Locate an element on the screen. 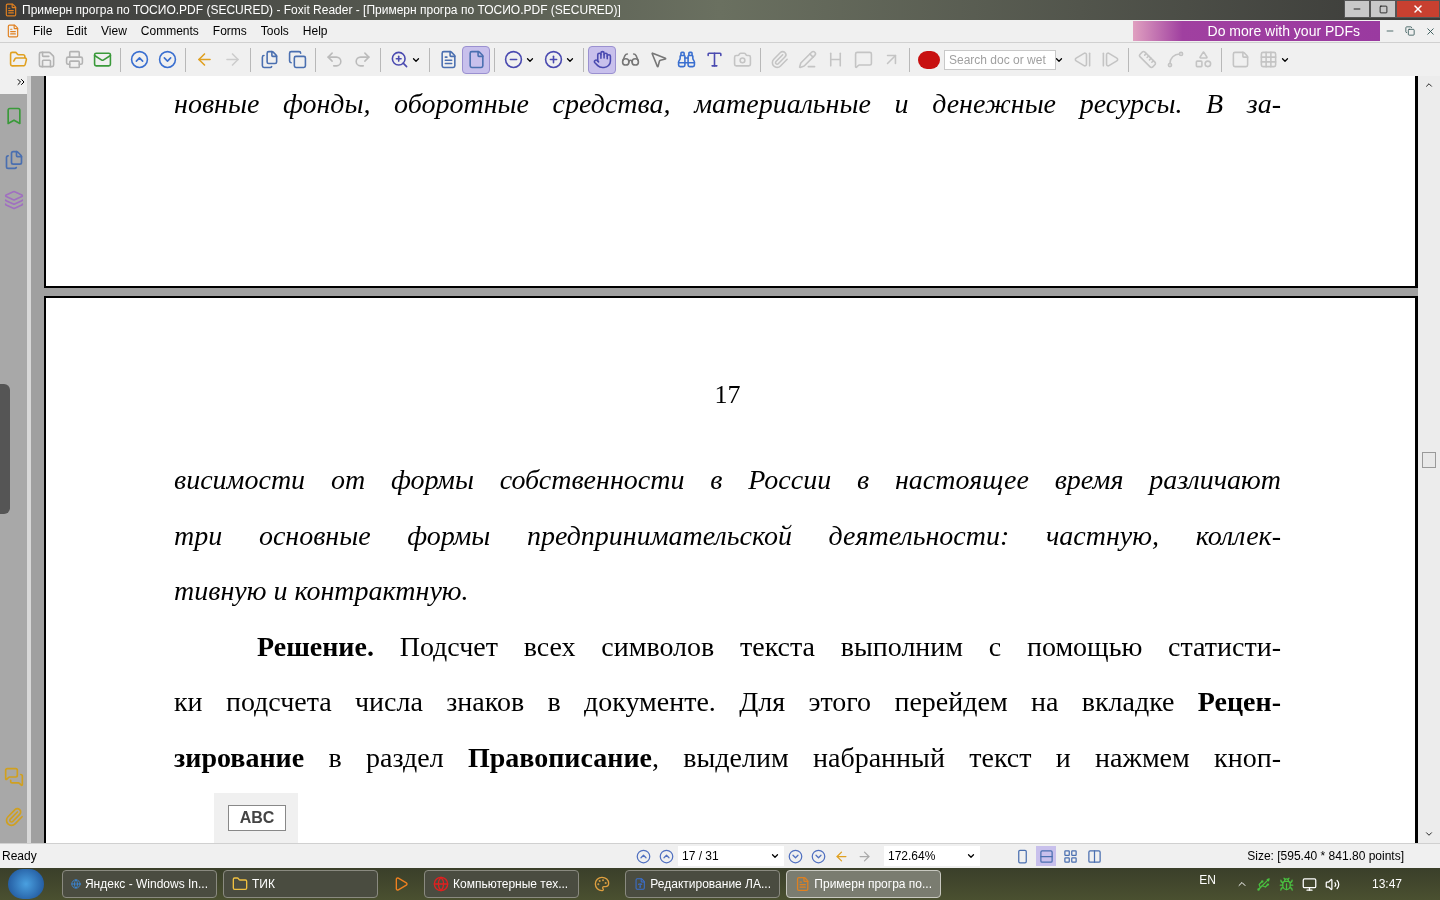  previous-icon is located at coordinates (1082, 59).